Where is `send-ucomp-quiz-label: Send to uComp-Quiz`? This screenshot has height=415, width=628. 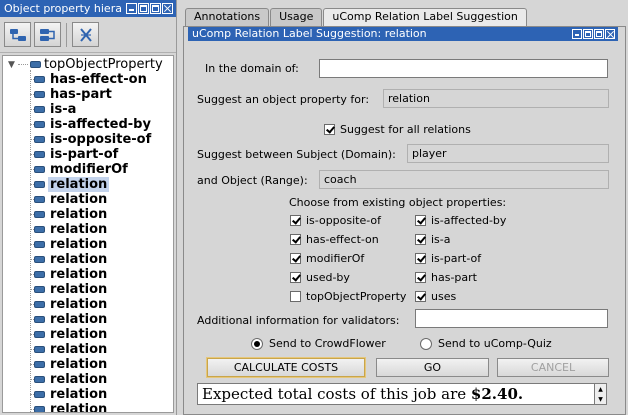 send-ucomp-quiz-label: Send to uComp-Quiz is located at coordinates (495, 343).